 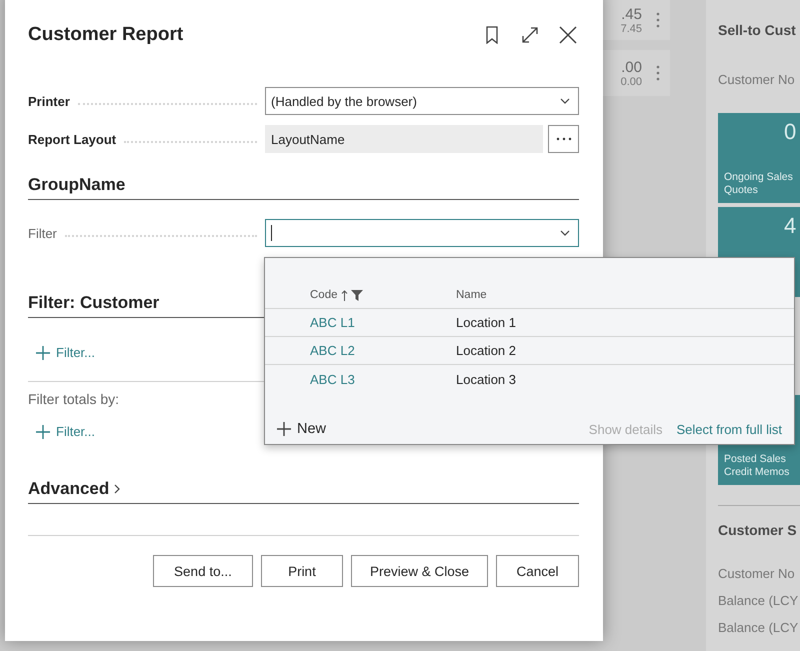 I want to click on field-label: Filter, so click(x=42, y=233).